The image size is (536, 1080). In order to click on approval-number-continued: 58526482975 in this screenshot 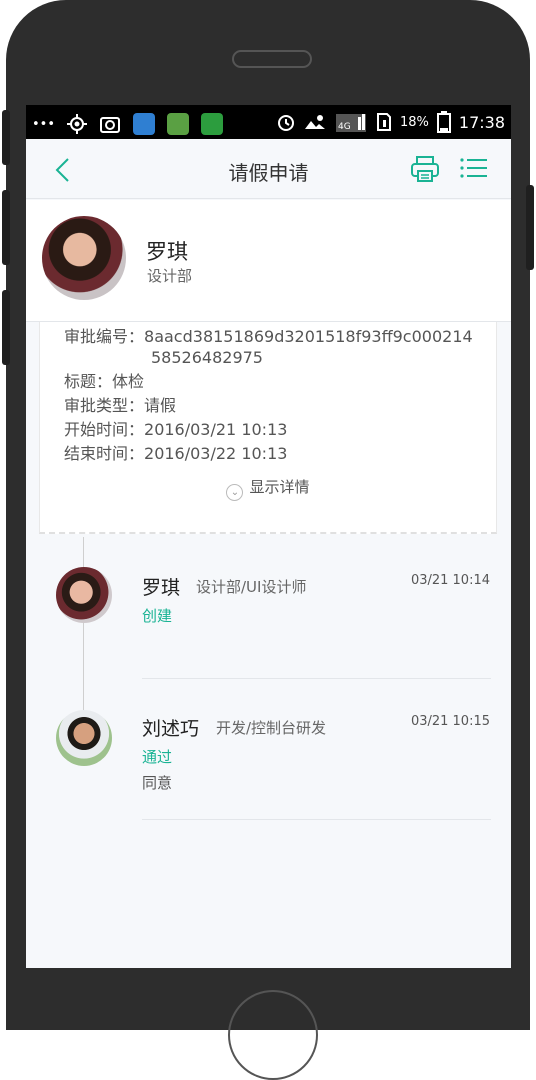, I will do `click(207, 357)`.